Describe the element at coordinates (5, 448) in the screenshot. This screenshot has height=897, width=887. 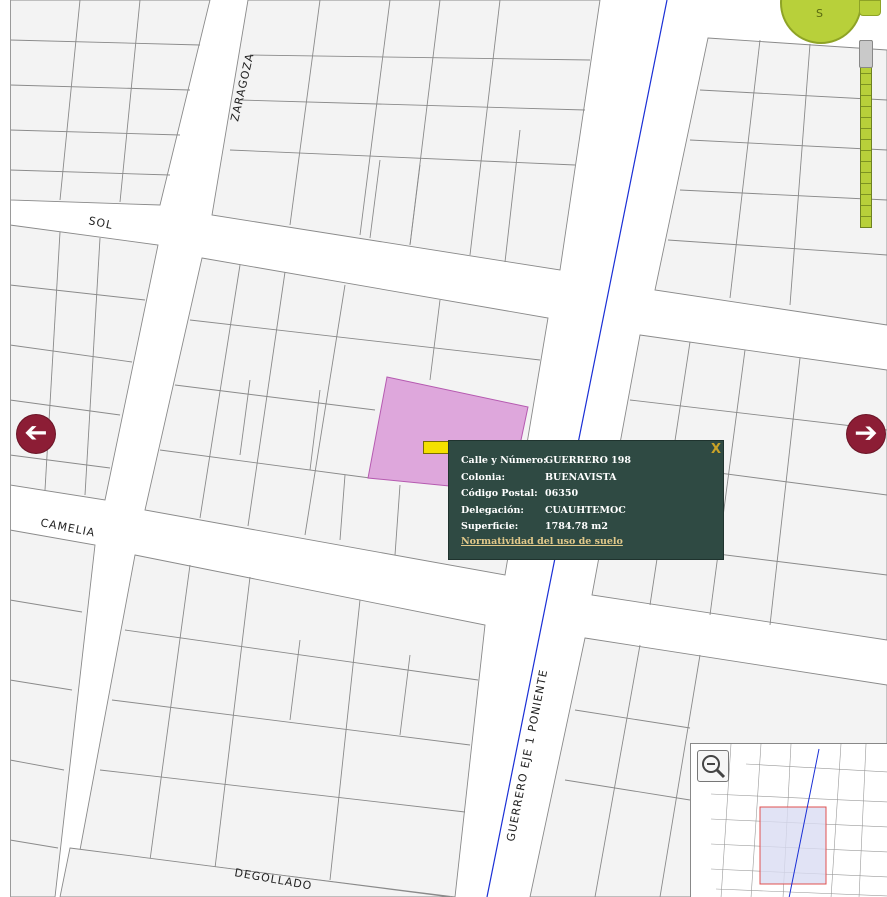
I see `map-left-border` at that location.